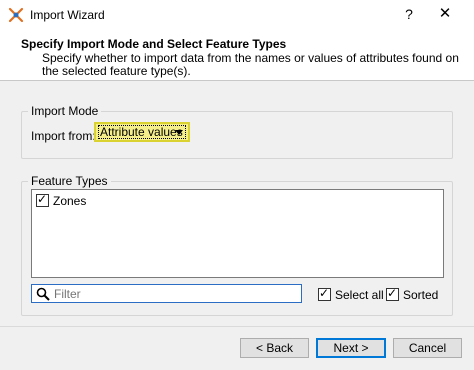 This screenshot has height=370, width=474. What do you see at coordinates (359, 294) in the screenshot?
I see `select-all-label: Select all` at bounding box center [359, 294].